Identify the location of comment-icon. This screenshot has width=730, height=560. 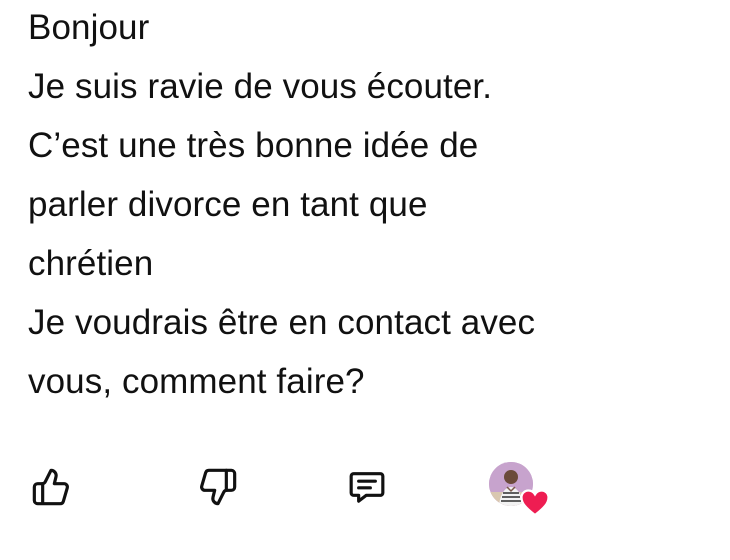
(367, 487).